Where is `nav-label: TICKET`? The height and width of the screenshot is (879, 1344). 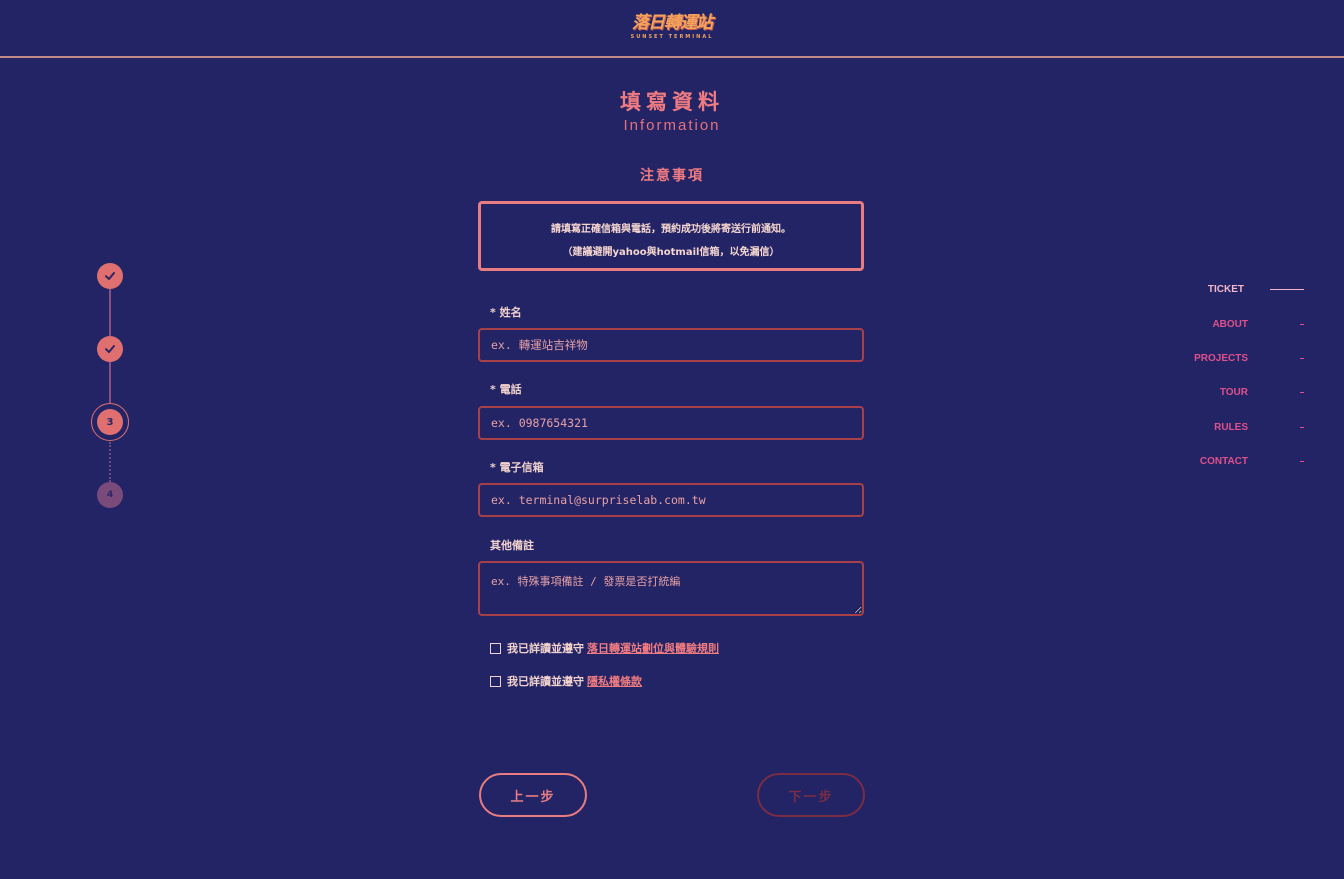 nav-label: TICKET is located at coordinates (1225, 289).